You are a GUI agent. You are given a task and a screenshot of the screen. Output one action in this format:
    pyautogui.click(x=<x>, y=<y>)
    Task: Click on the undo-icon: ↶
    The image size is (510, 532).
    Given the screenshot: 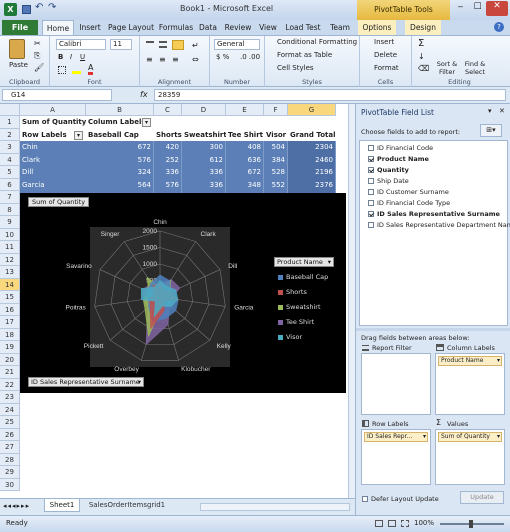 What is the action you would take?
    pyautogui.click(x=39, y=7)
    